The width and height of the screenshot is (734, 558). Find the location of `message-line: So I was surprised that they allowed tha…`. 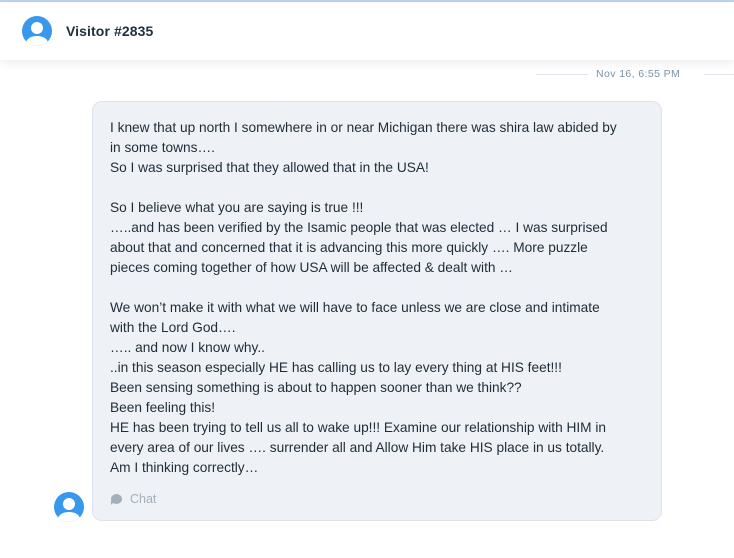

message-line: So I was surprised that they allowed tha… is located at coordinates (269, 167).